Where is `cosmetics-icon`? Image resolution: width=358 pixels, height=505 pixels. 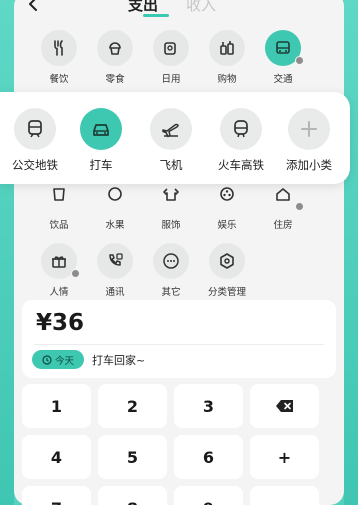
cosmetics-icon is located at coordinates (227, 48).